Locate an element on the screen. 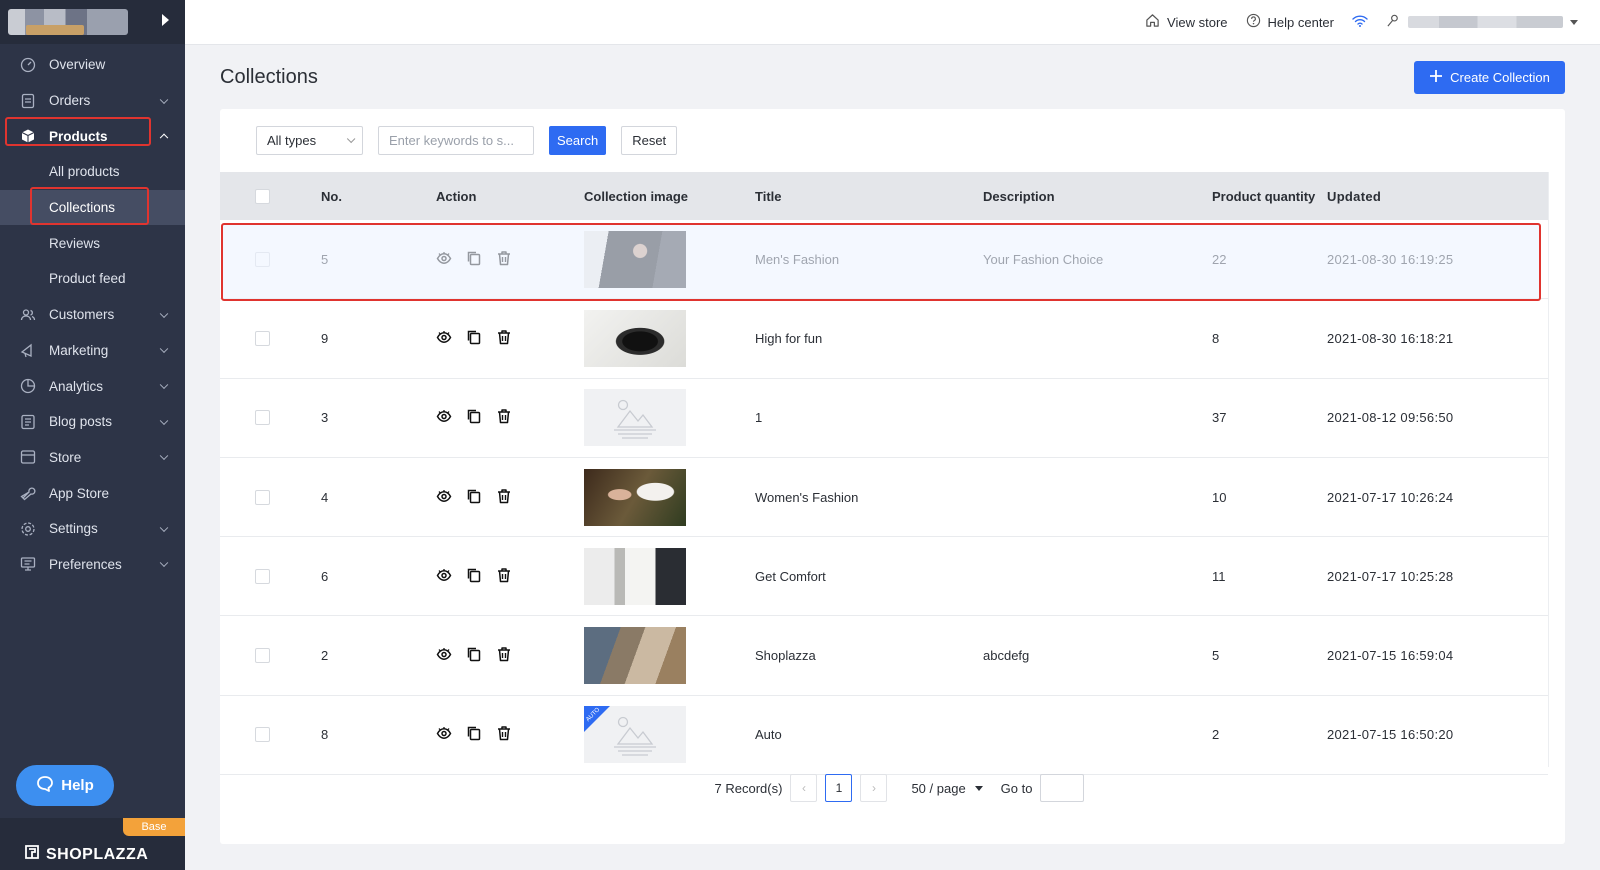 The width and height of the screenshot is (1600, 870). sidebar-item-app-store: App Store is located at coordinates (92, 493).